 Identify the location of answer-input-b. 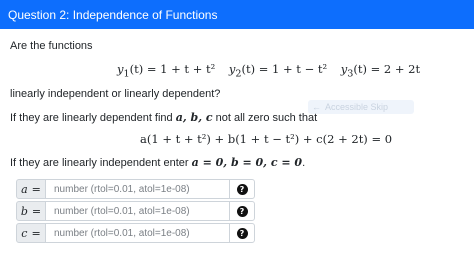
(137, 211).